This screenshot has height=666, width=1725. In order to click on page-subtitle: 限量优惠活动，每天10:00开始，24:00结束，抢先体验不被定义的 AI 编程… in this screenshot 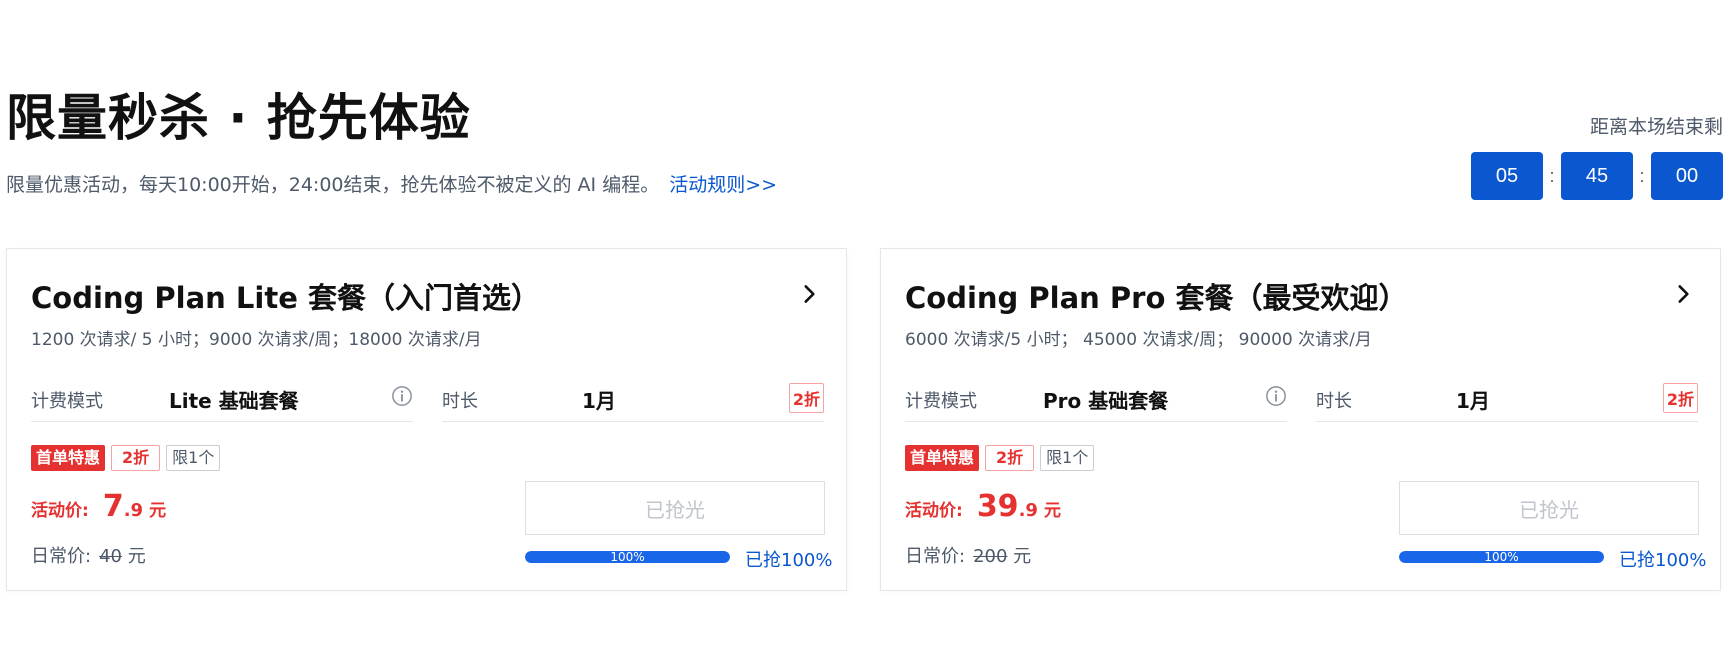, I will do `click(391, 183)`.